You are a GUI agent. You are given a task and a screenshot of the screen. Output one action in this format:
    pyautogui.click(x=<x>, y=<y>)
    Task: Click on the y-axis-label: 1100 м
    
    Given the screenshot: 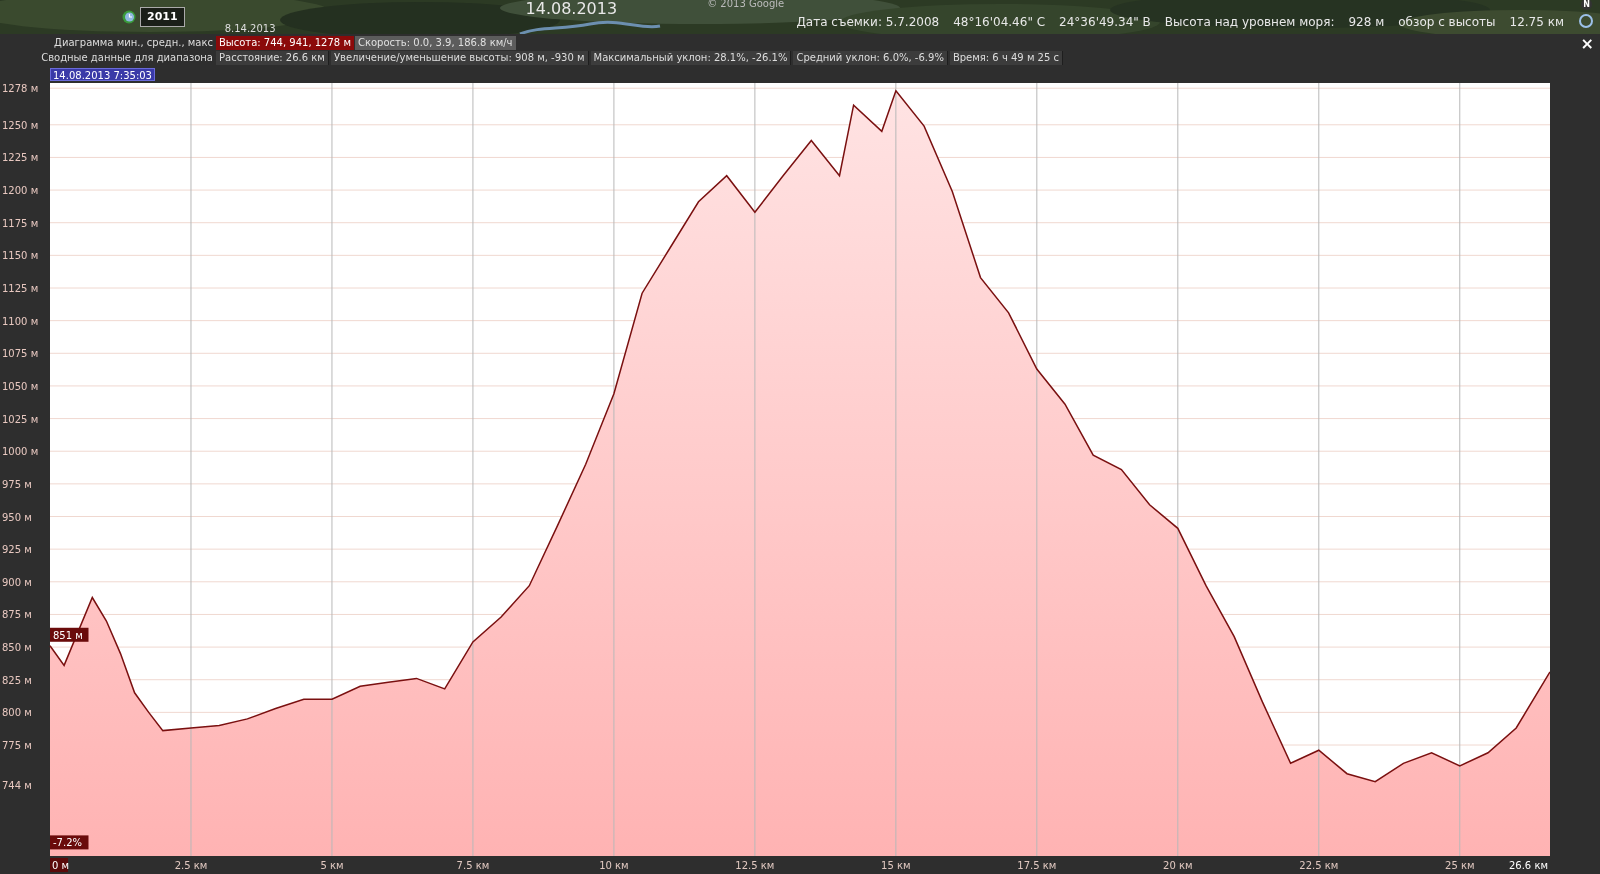 What is the action you would take?
    pyautogui.click(x=20, y=321)
    